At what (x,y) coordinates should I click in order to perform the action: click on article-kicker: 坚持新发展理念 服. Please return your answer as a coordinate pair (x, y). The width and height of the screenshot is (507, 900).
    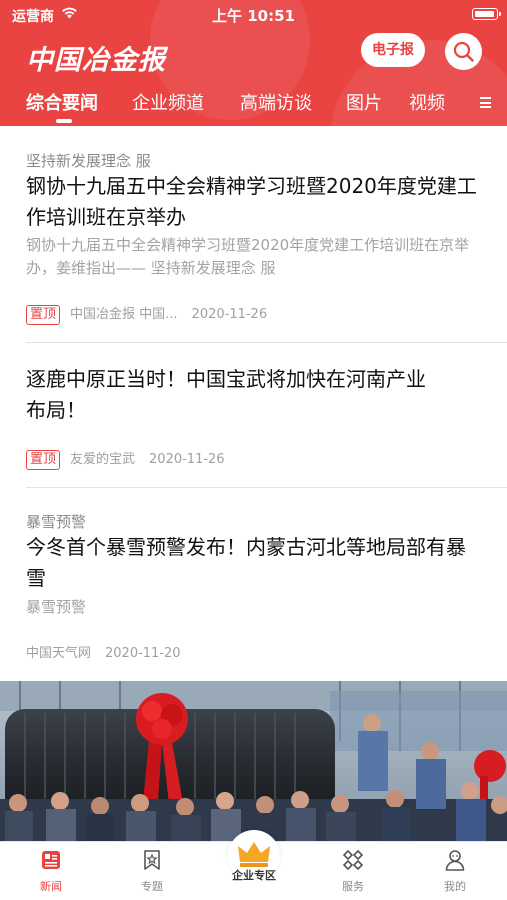
    Looking at the image, I should click on (88, 161).